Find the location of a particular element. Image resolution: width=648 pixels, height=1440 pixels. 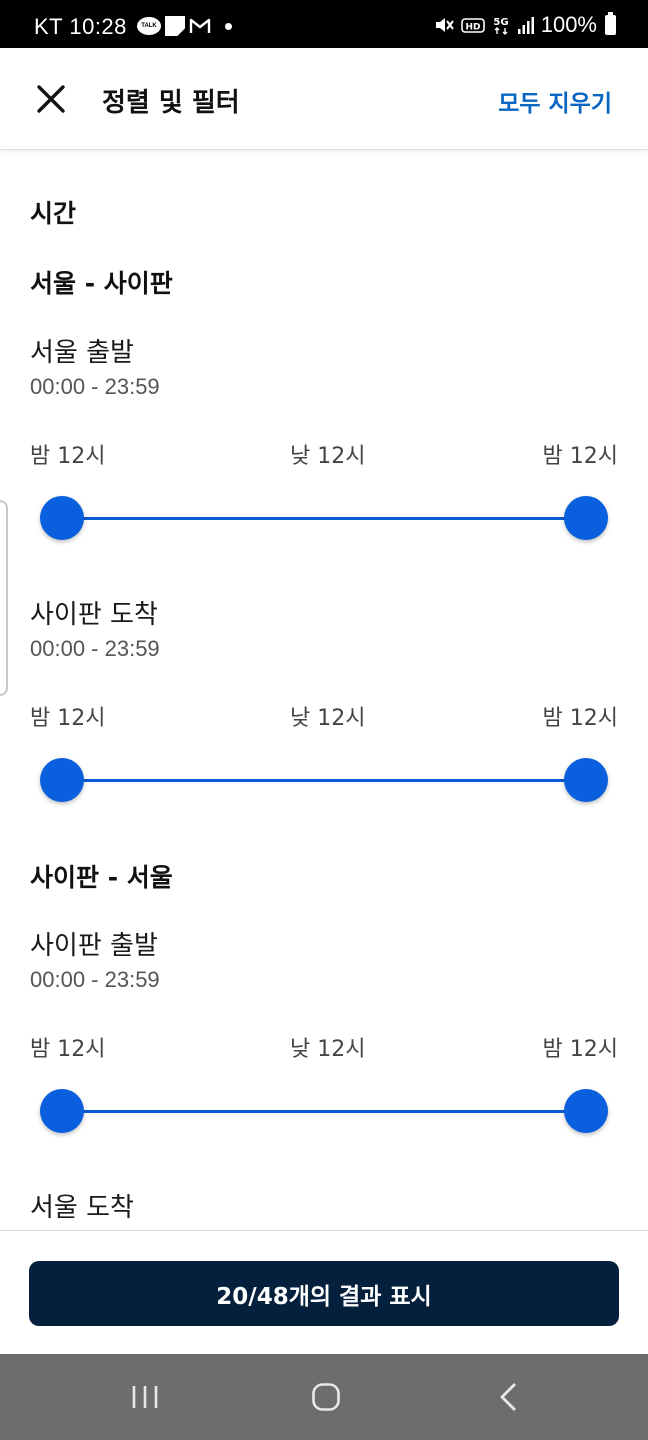

arrival-label: 사이판 도착 is located at coordinates (94, 615).